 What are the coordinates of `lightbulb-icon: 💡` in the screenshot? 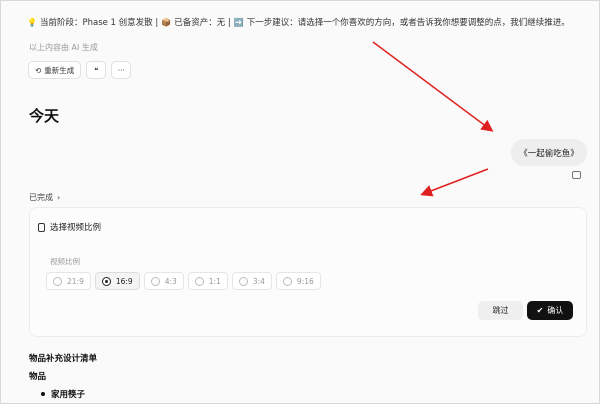 It's located at (32, 22).